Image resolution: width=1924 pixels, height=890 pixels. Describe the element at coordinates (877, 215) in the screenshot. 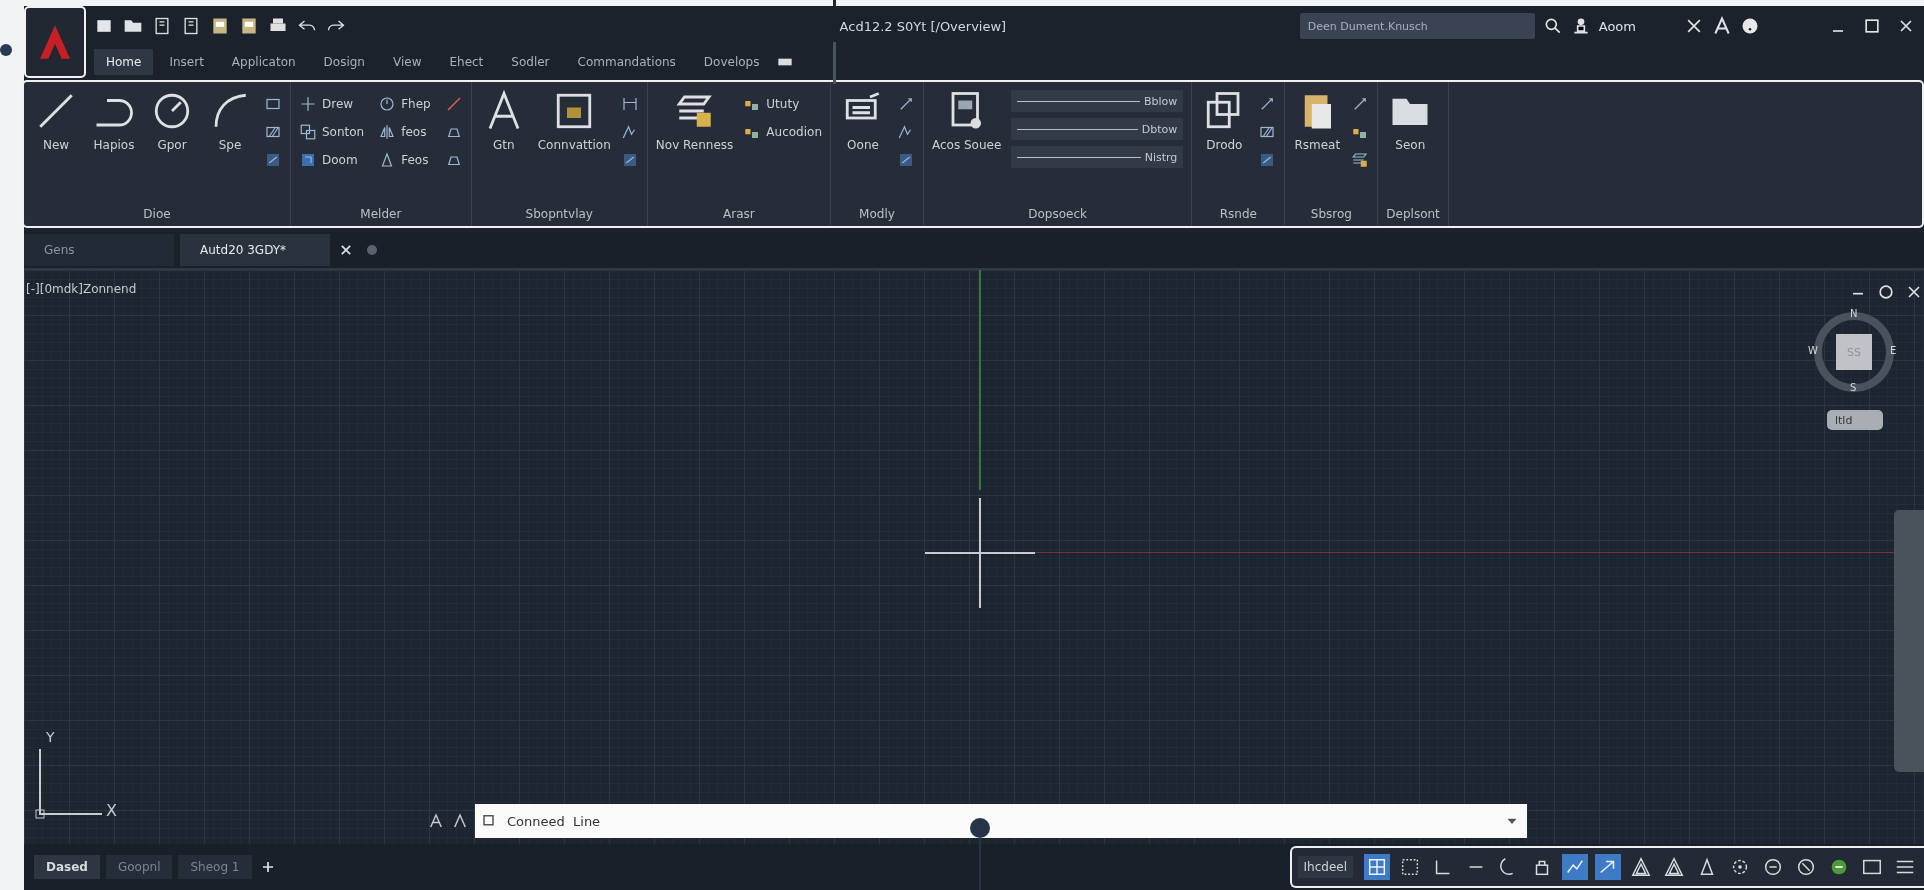

I see `panel-title: Modly` at that location.